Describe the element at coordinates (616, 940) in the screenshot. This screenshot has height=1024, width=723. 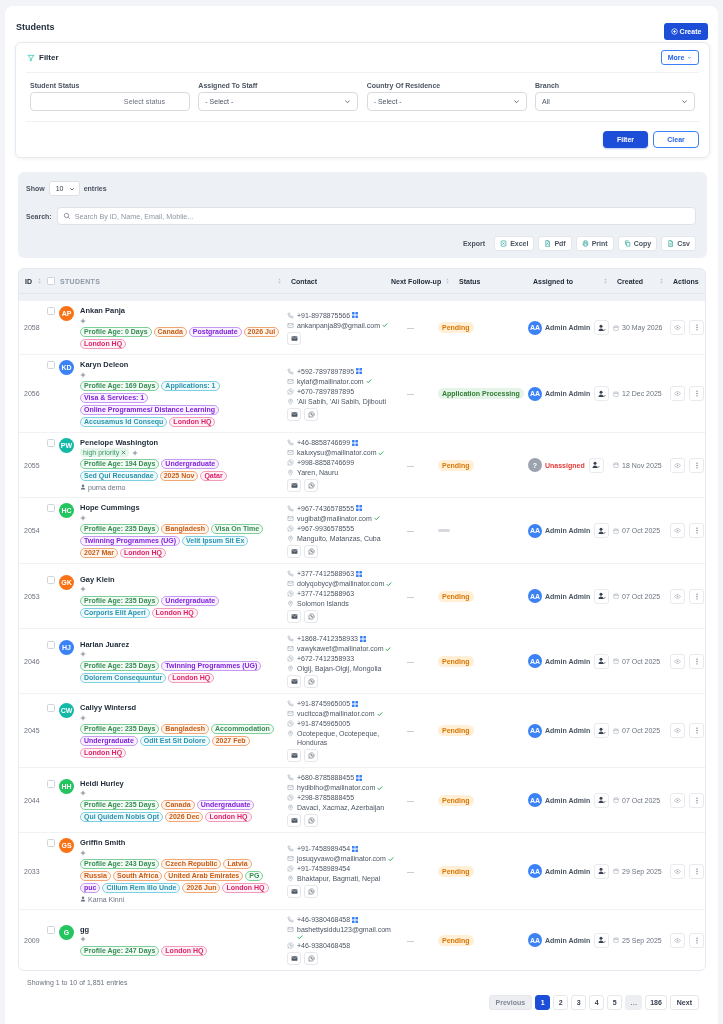
I see `calendar-icon` at that location.